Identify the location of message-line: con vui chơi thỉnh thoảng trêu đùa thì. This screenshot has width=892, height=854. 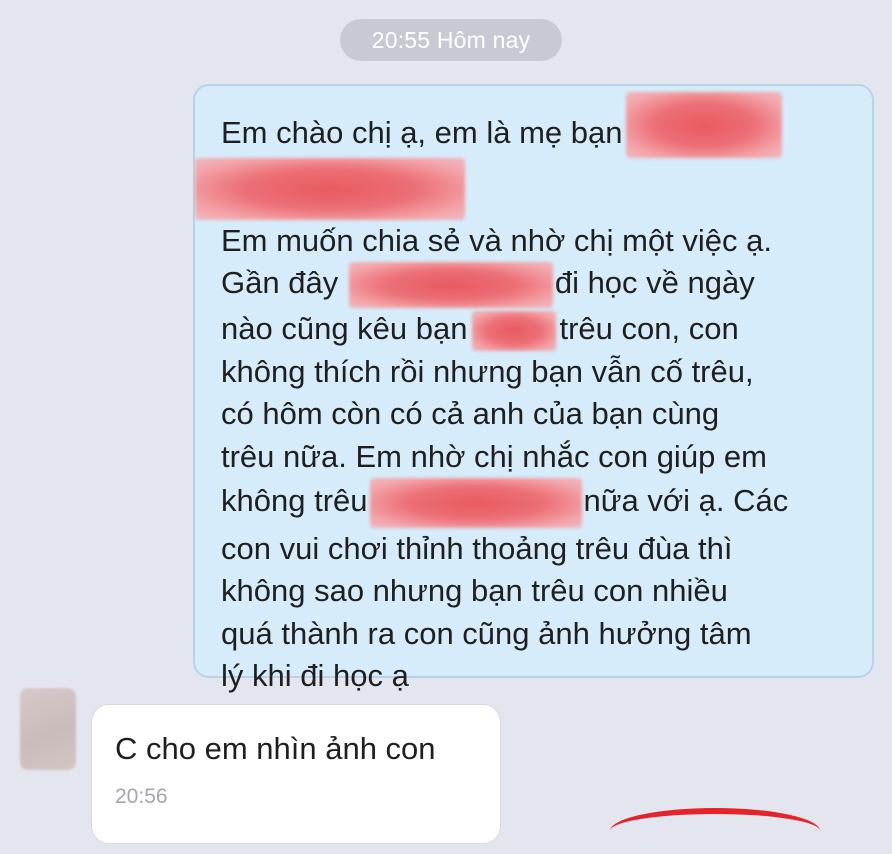
(477, 548).